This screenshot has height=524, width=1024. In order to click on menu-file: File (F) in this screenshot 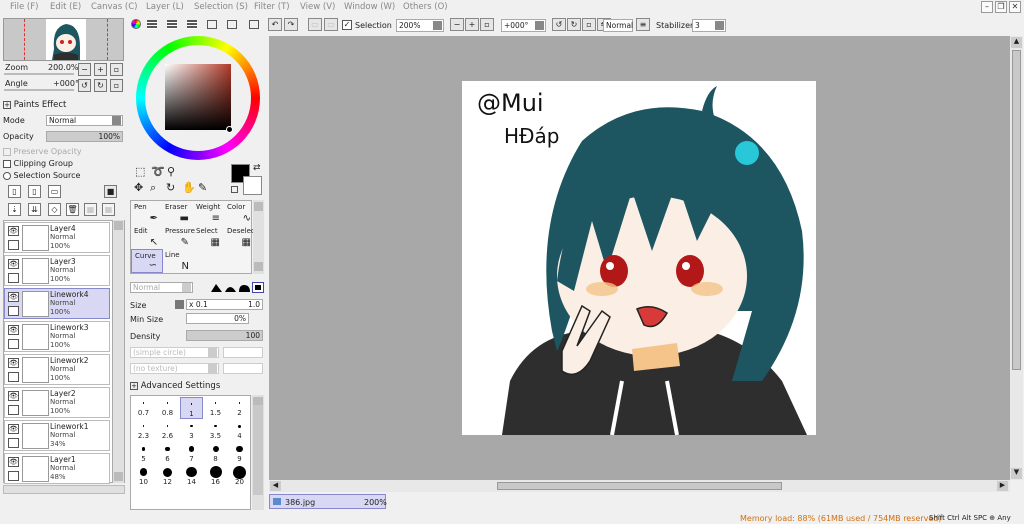, I will do `click(24, 7)`.